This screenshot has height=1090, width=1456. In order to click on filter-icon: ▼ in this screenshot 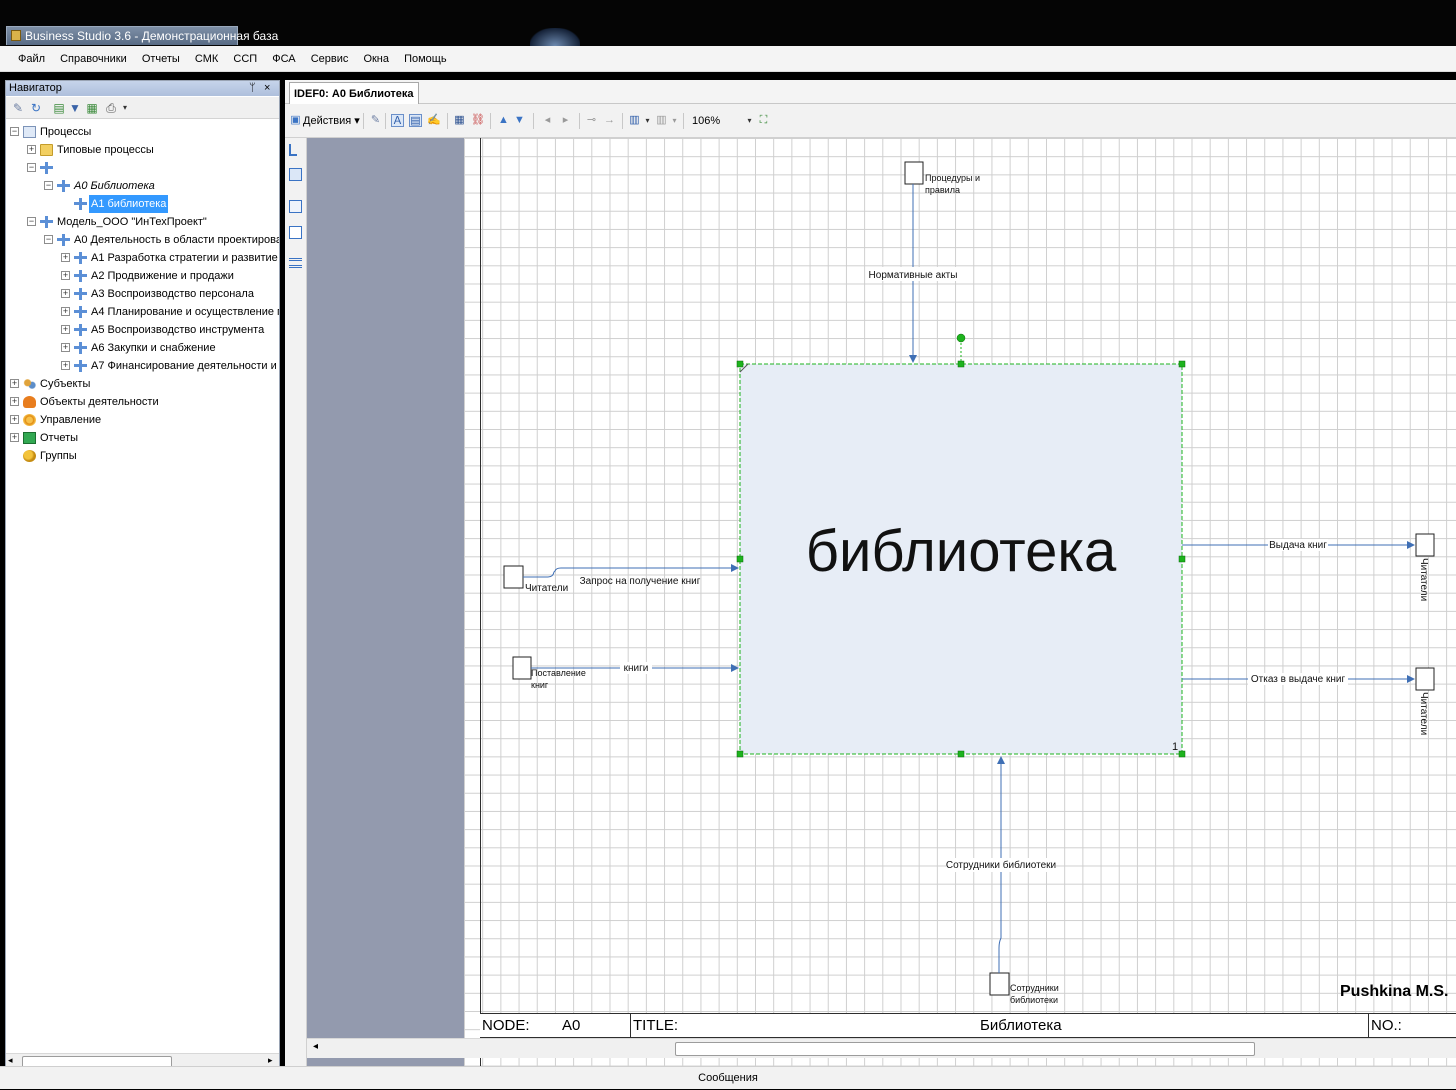, I will do `click(75, 108)`.